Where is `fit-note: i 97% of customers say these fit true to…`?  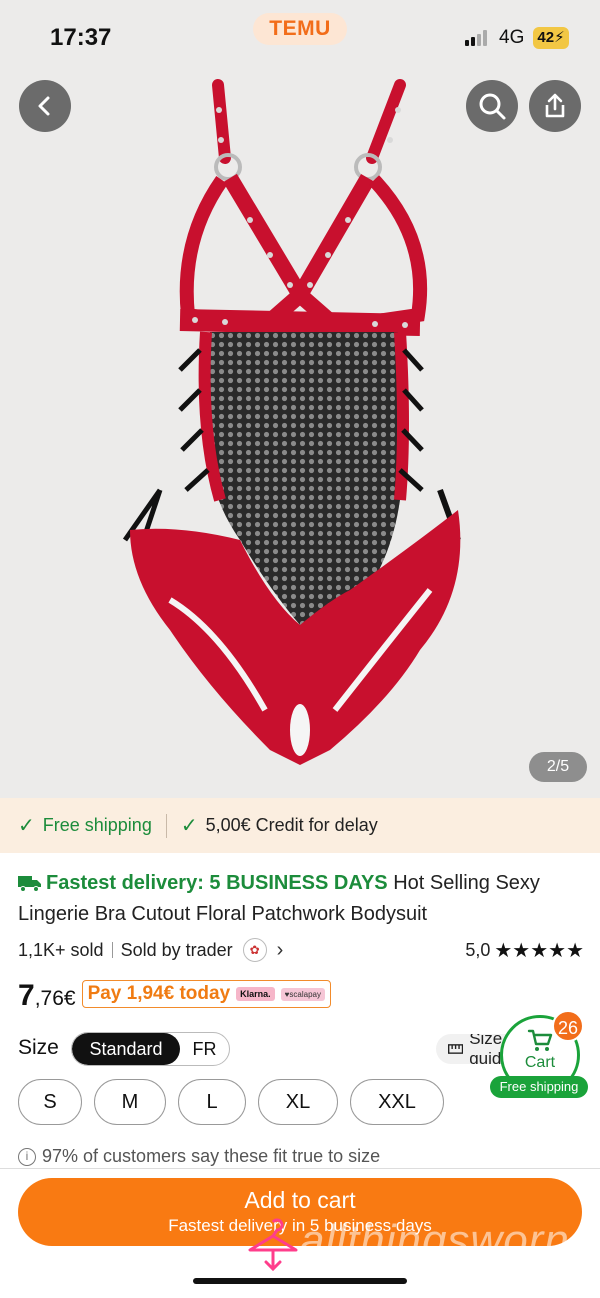 fit-note: i 97% of customers say these fit true to… is located at coordinates (199, 1156).